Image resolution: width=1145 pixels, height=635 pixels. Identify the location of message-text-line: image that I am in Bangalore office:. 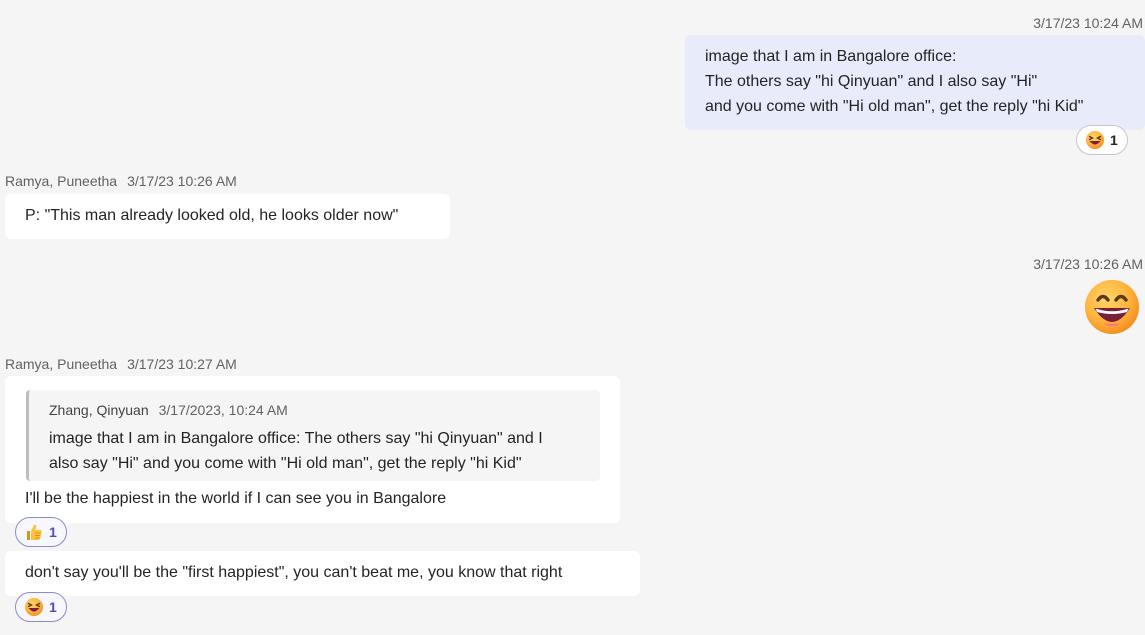
(831, 56).